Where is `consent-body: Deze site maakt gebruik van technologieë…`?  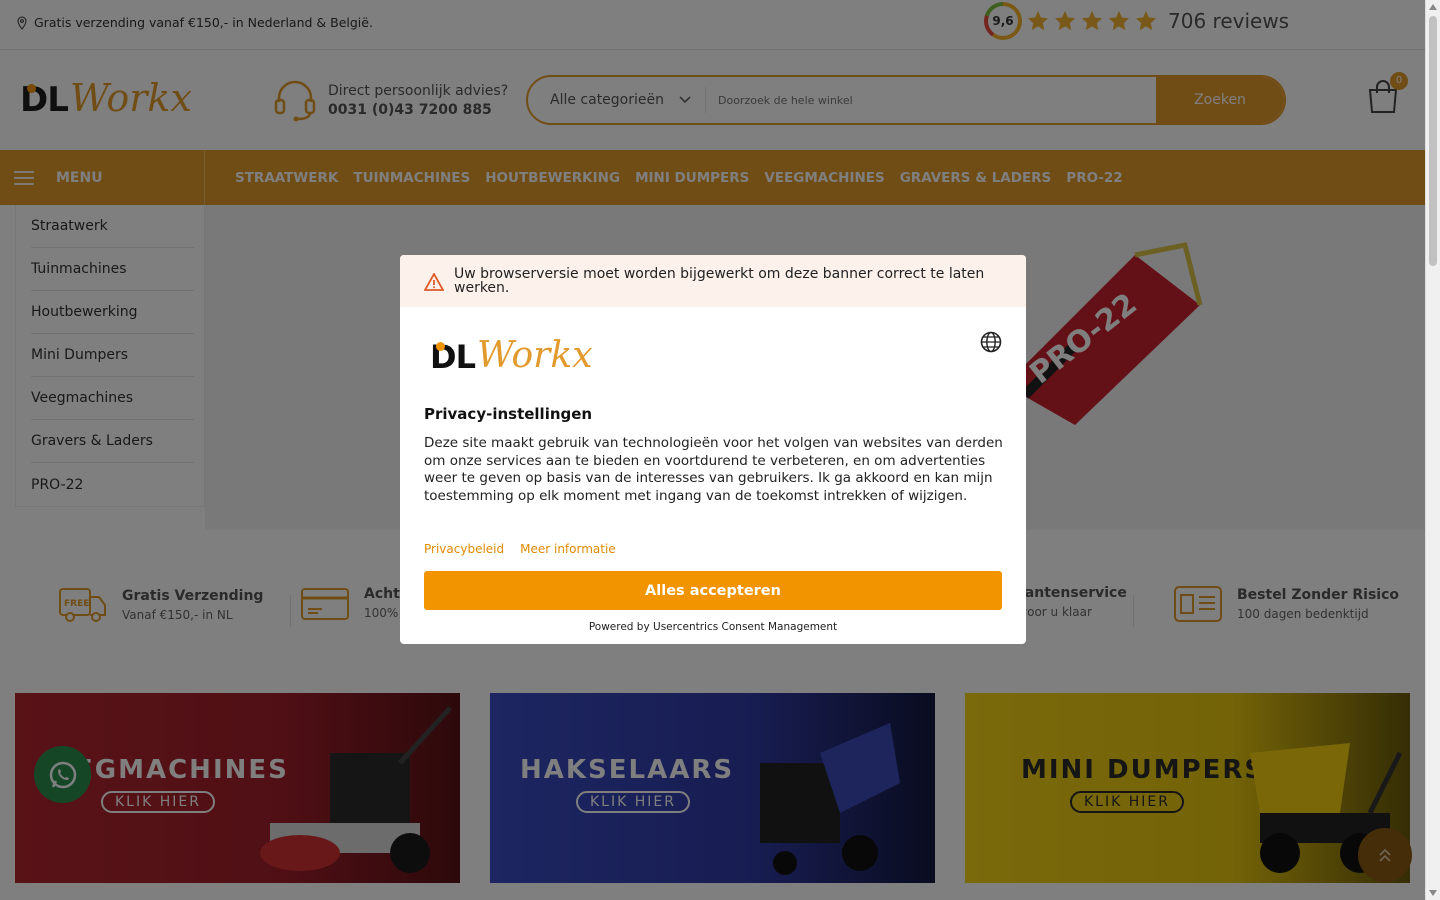
consent-body: Deze site maakt gebruik van technologieë… is located at coordinates (713, 469).